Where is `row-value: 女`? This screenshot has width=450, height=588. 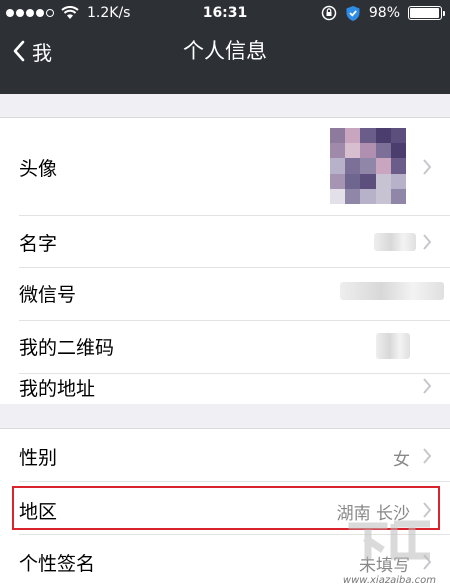
row-value: 女 is located at coordinates (401, 460).